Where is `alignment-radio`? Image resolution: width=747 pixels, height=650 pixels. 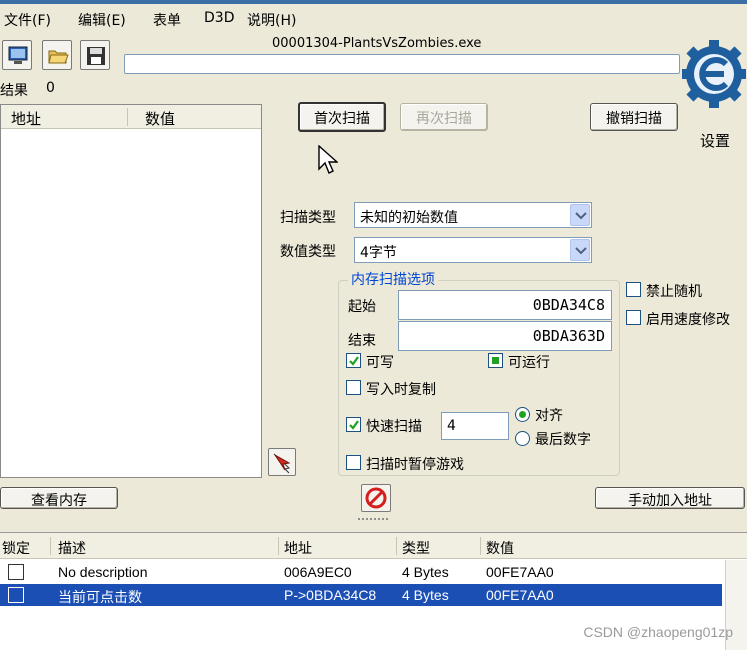 alignment-radio is located at coordinates (522, 414).